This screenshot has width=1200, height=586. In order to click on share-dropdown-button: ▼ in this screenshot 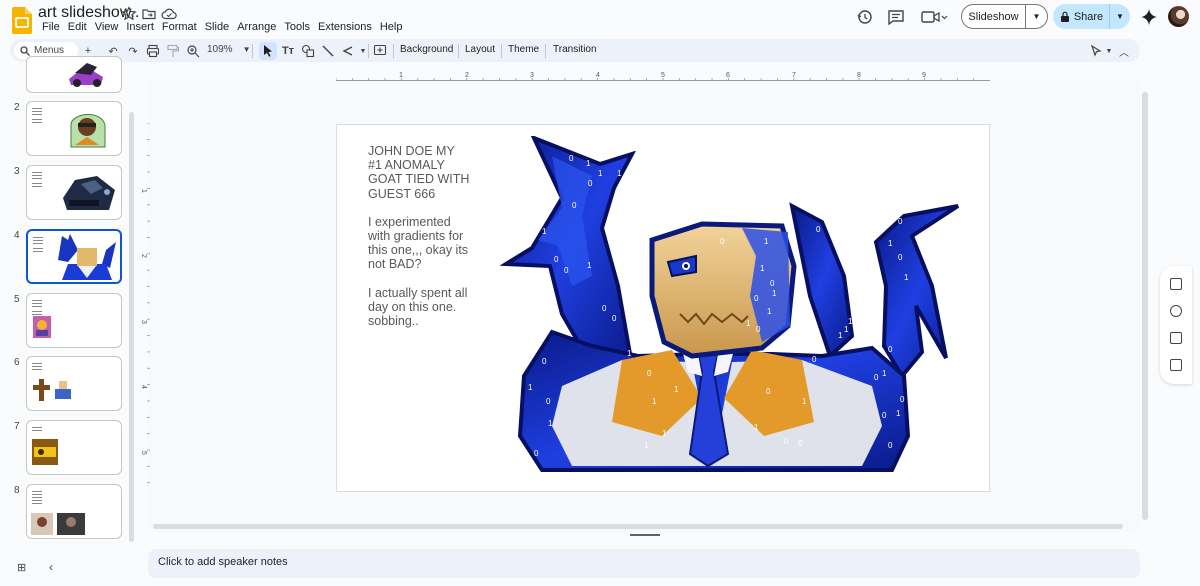, I will do `click(1119, 16)`.